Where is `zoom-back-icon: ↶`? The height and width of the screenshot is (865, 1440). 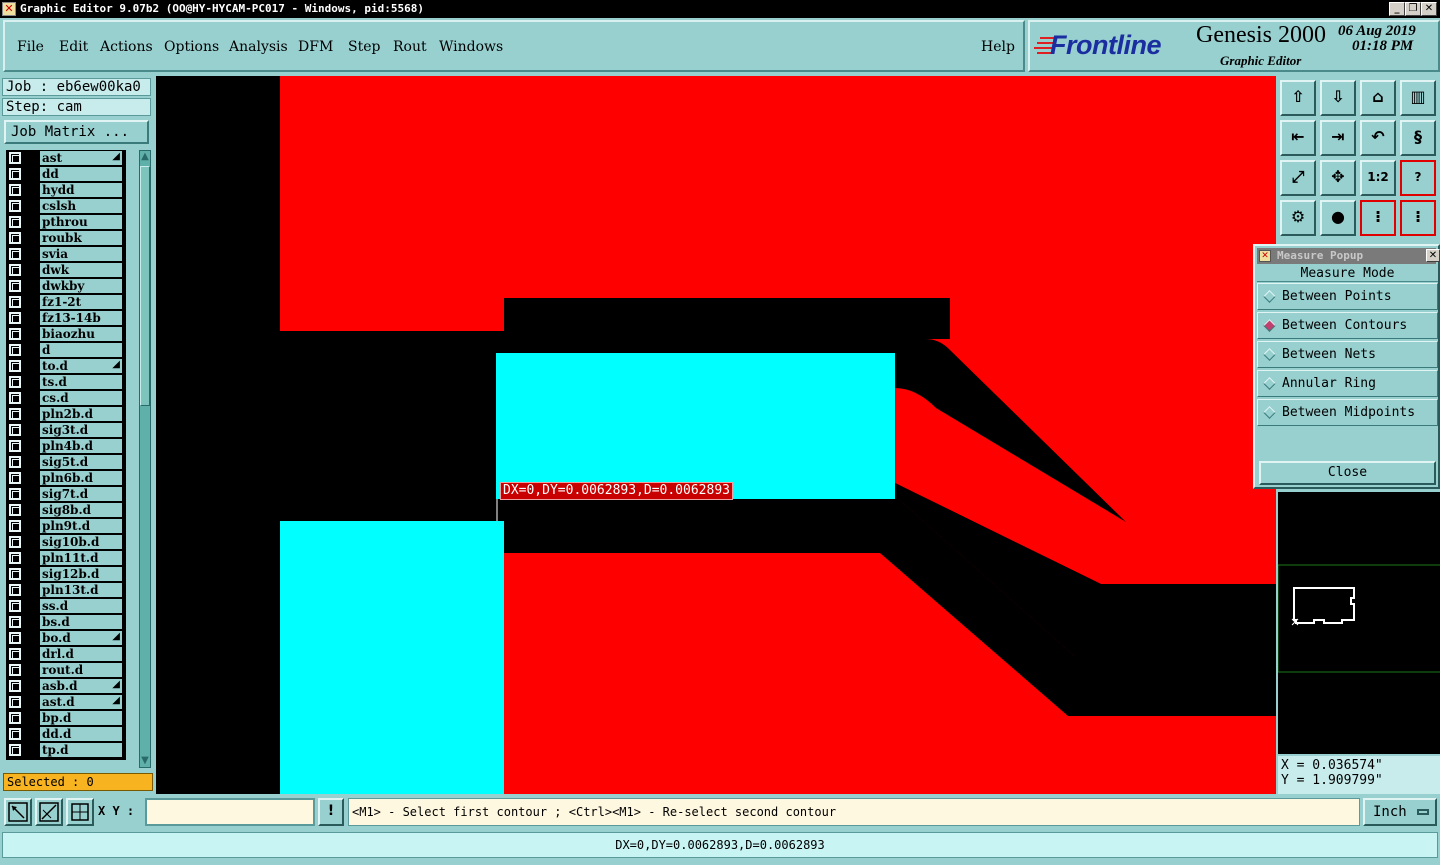
zoom-back-icon: ↶ is located at coordinates (1378, 138).